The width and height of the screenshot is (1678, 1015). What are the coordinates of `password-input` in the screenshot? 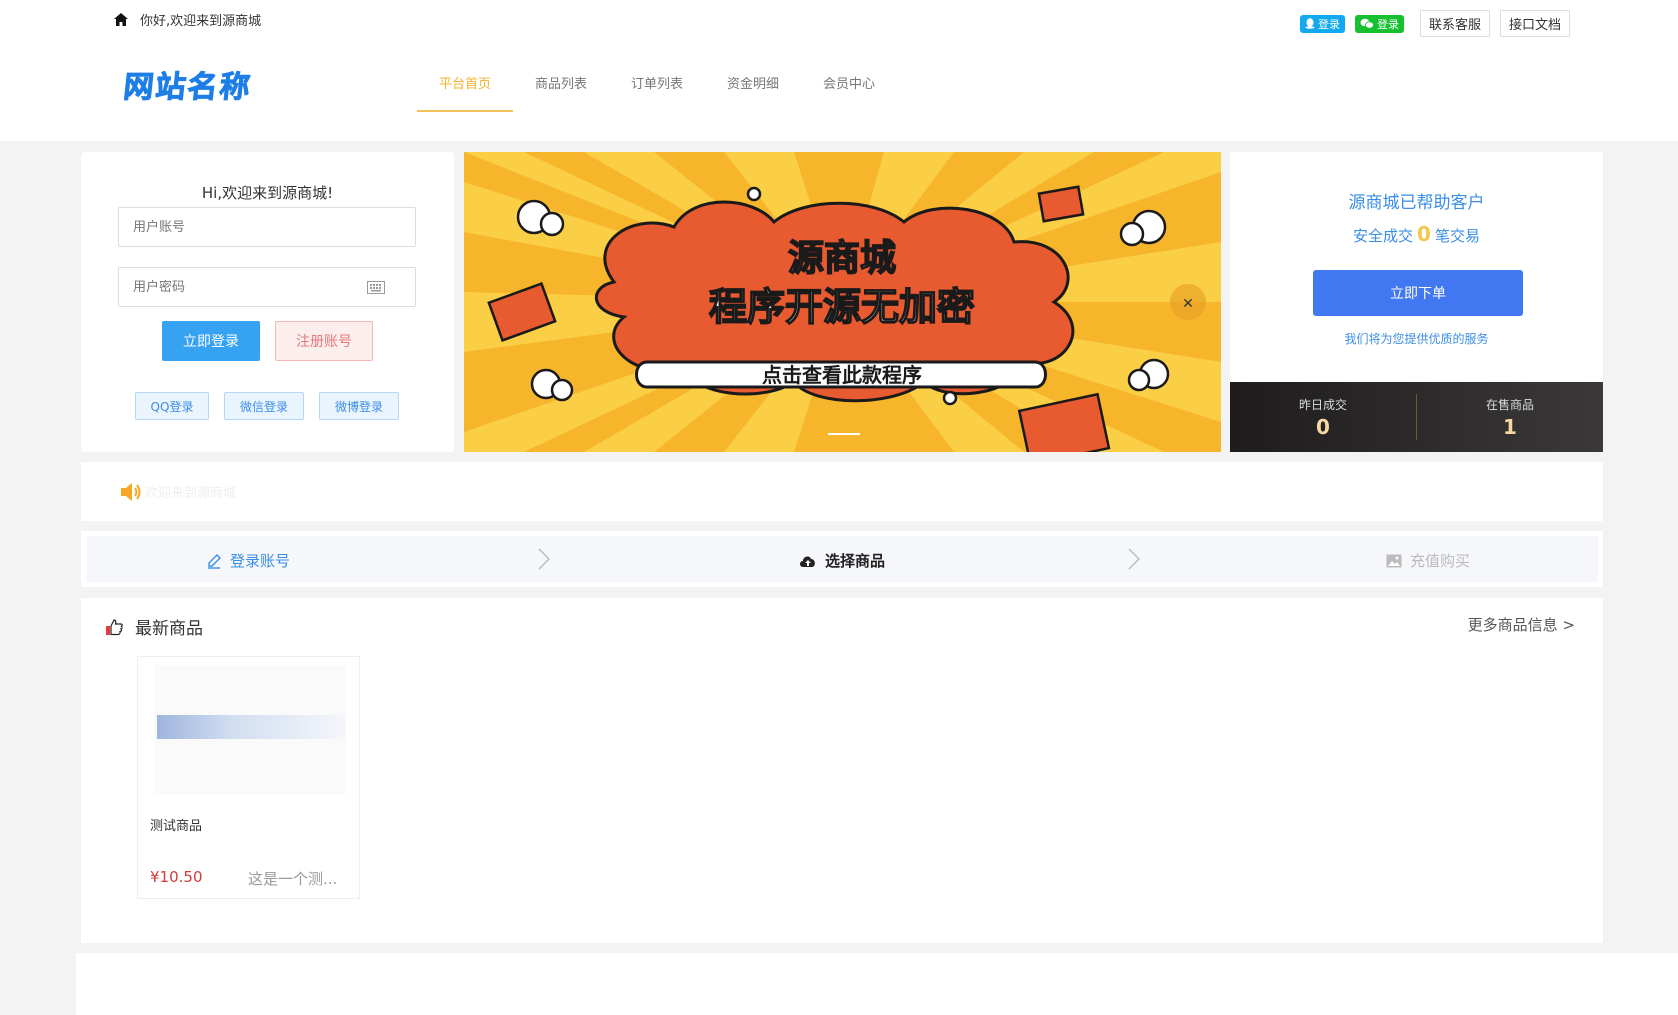 It's located at (253, 287).